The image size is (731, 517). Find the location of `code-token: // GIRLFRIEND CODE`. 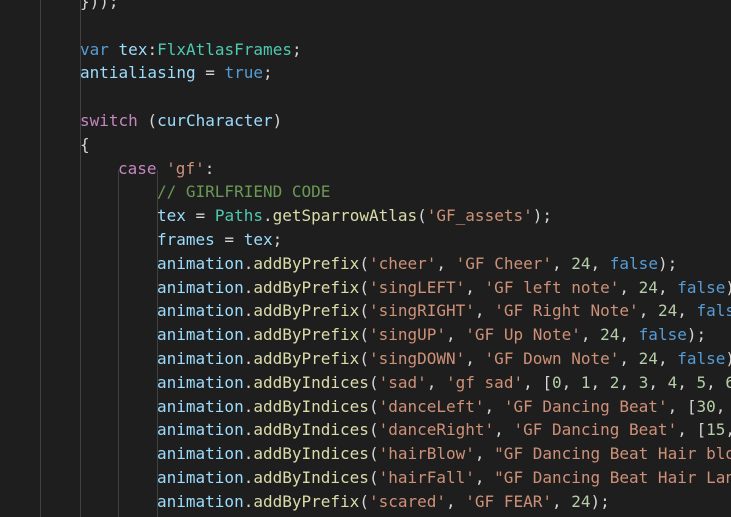

code-token: // GIRLFRIEND CODE is located at coordinates (244, 192).